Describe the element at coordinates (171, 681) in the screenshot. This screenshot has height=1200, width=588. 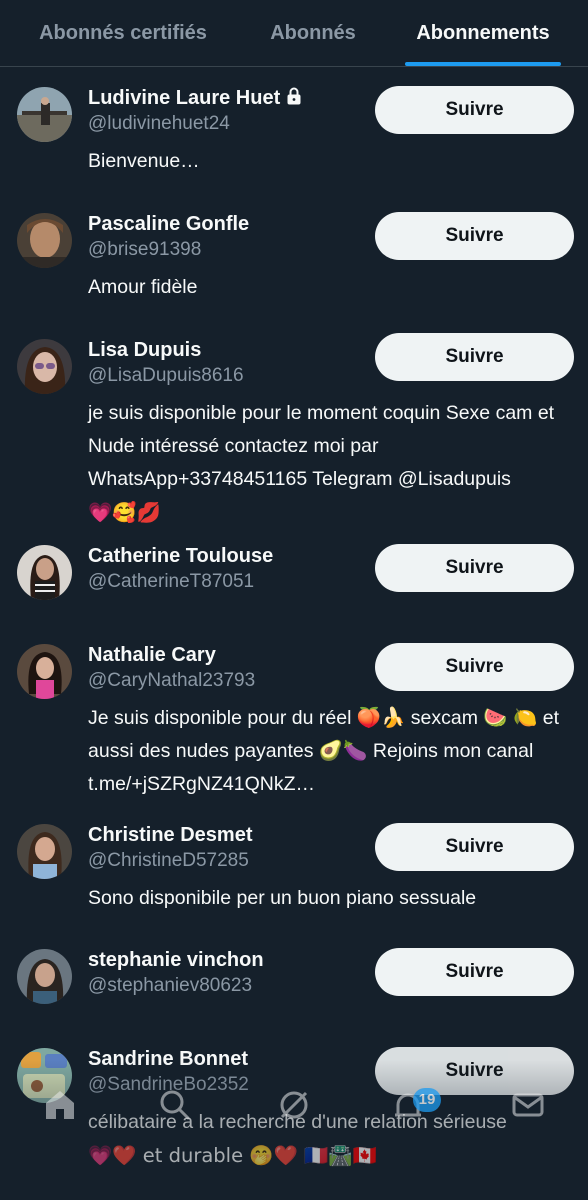
I see `user-handle: @CaryNathal23793` at that location.